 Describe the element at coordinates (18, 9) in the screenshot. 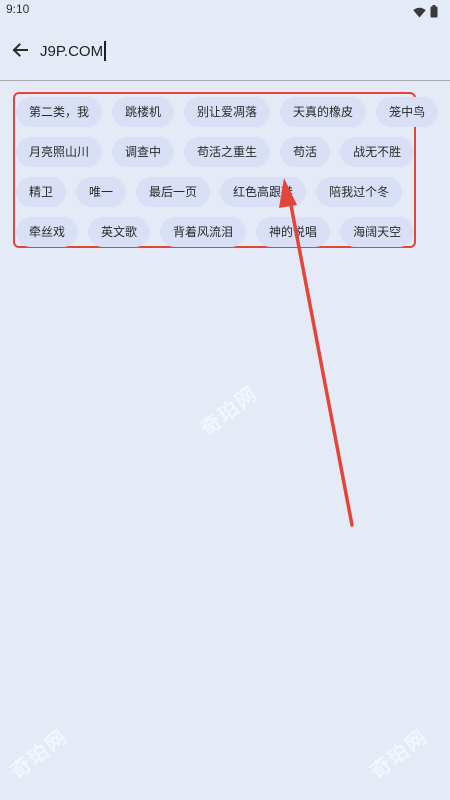

I see `status-time: 9:10` at that location.